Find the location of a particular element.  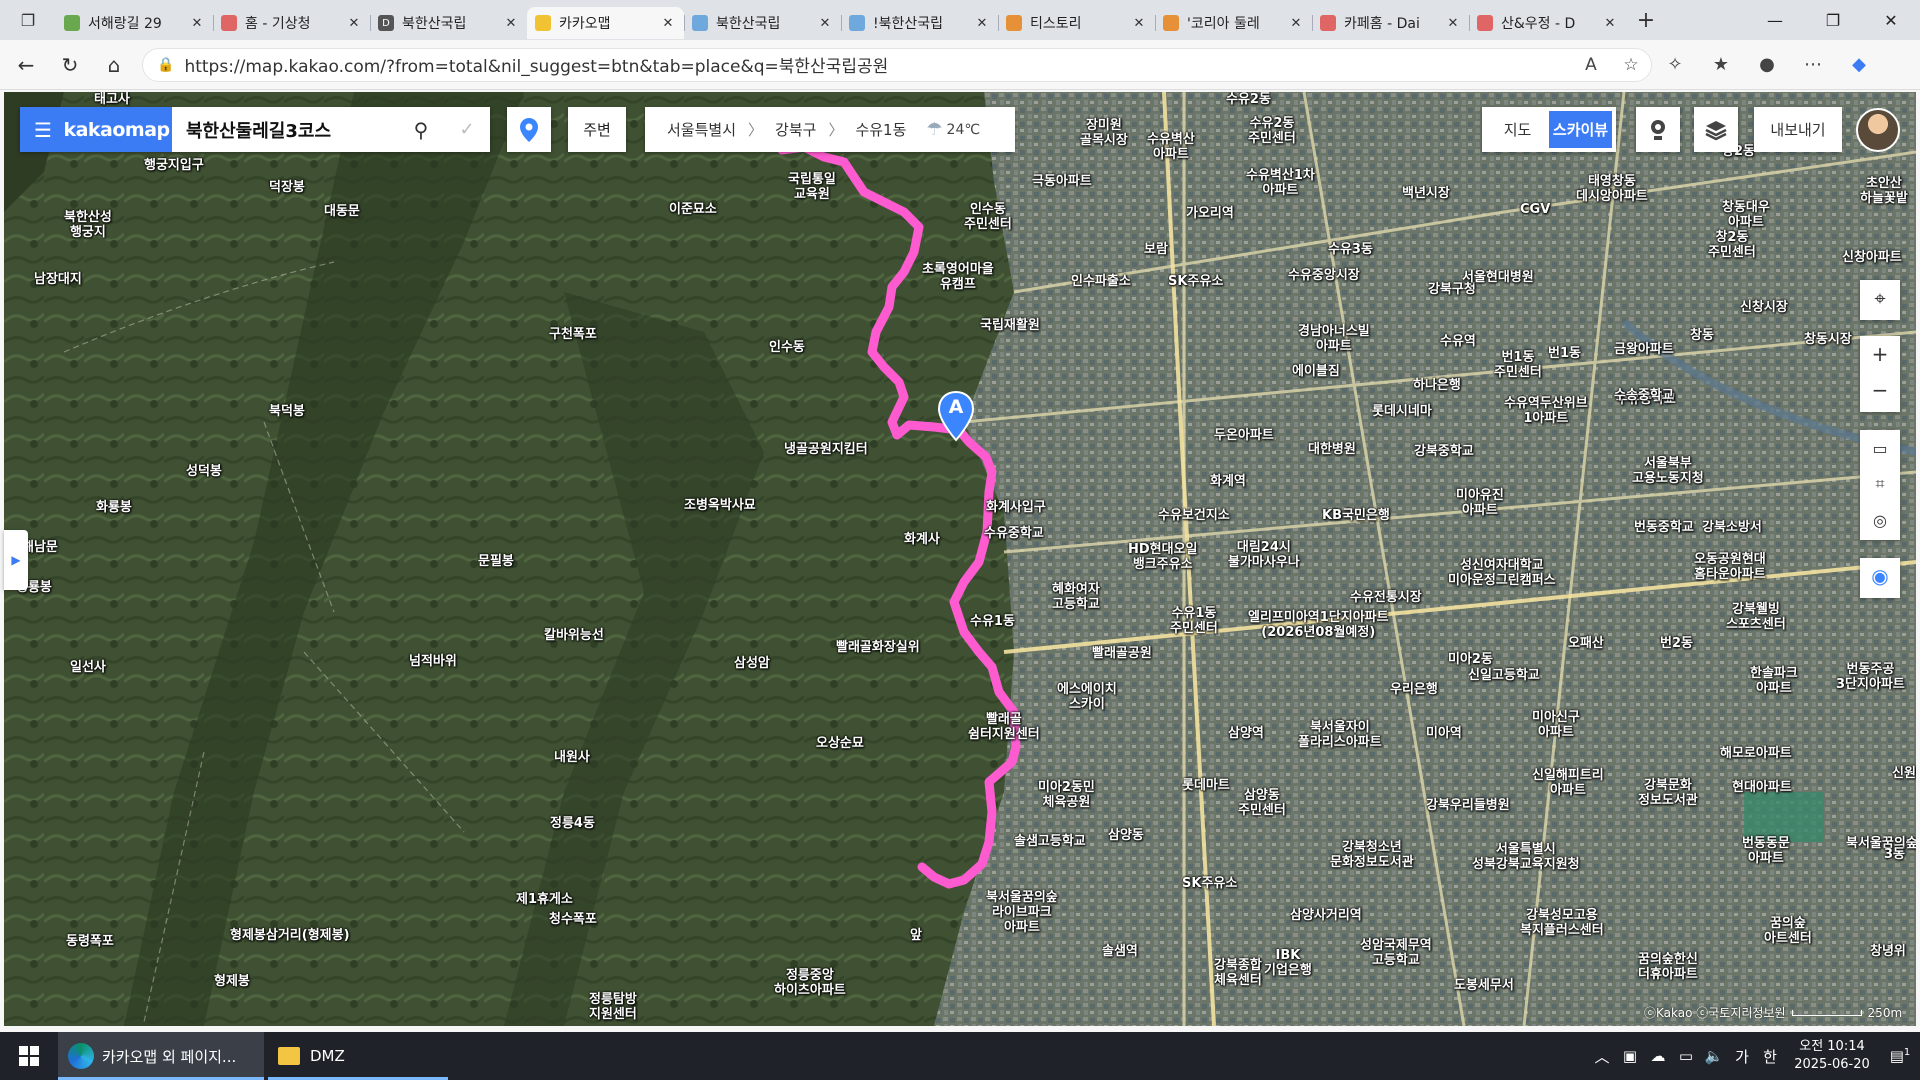

map-label: 롯데마트 is located at coordinates (1206, 785).